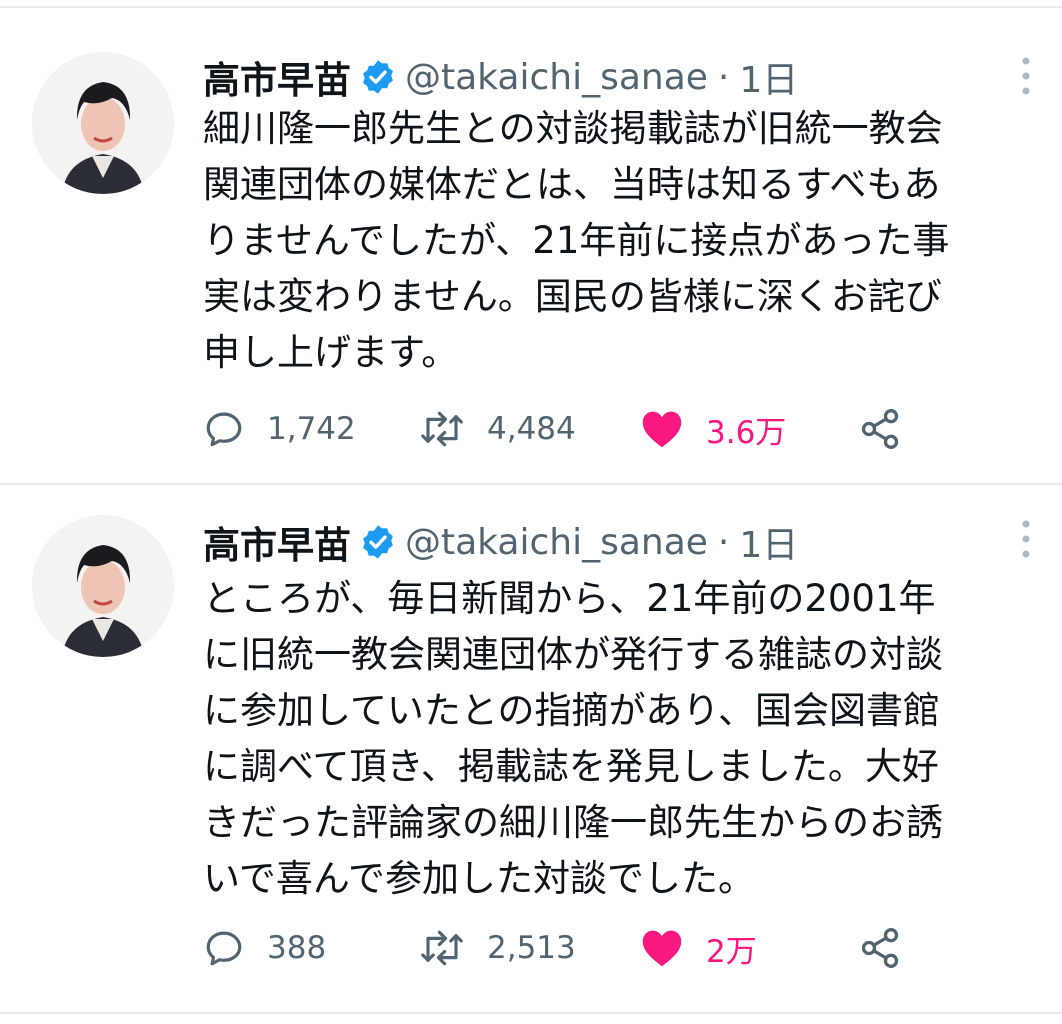 This screenshot has width=1062, height=1024. I want to click on retweet-count: 4,484, so click(531, 429).